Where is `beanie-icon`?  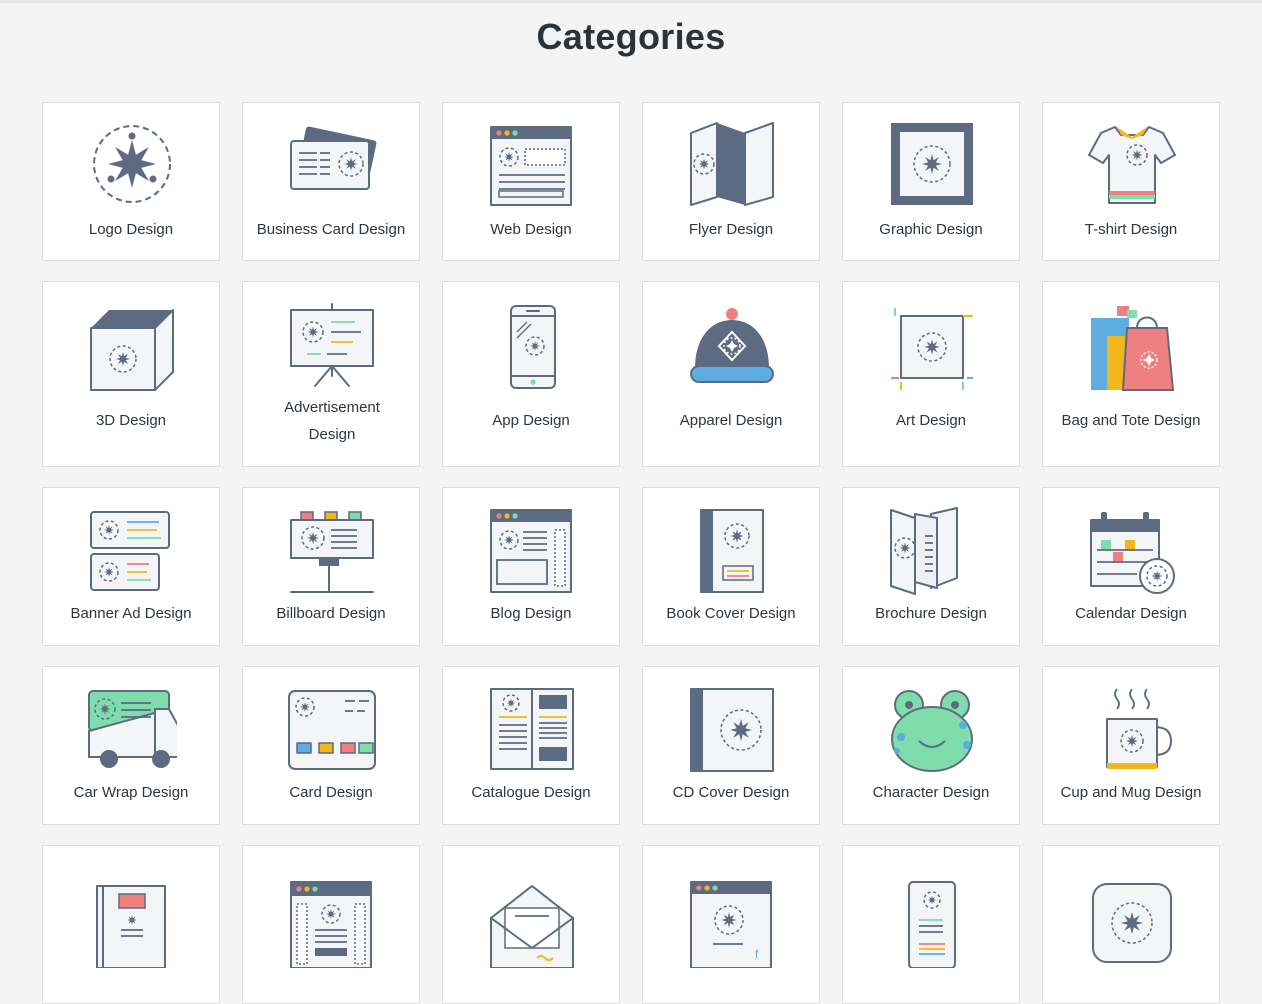
beanie-icon is located at coordinates (732, 347).